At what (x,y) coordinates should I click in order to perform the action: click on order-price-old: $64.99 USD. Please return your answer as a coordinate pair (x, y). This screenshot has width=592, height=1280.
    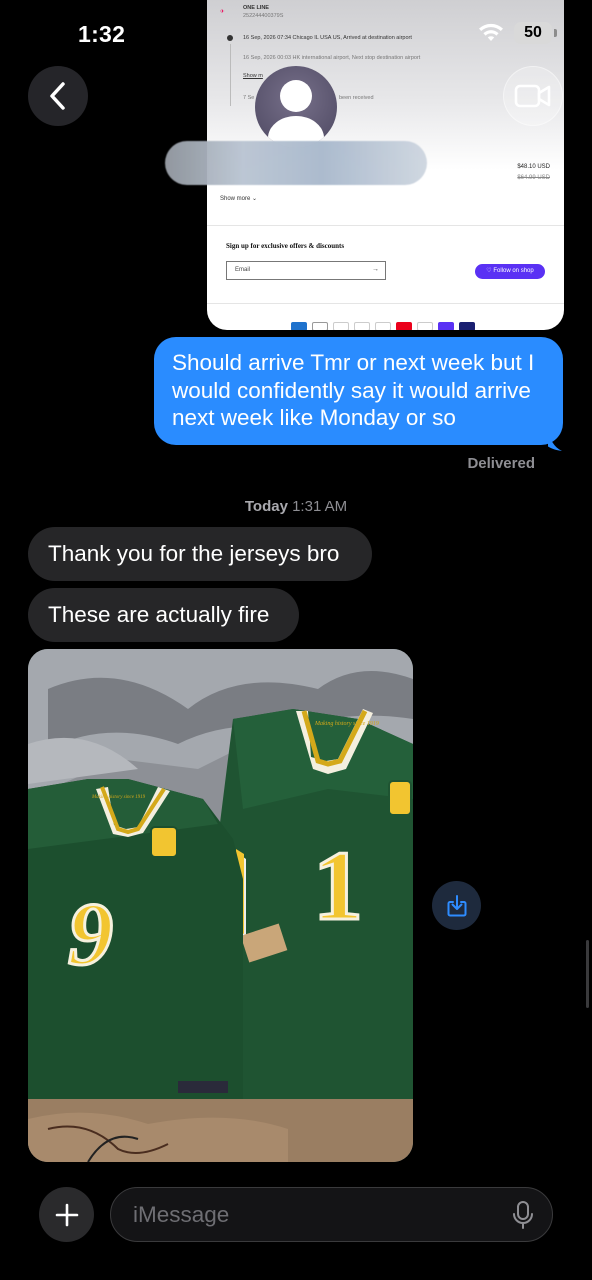
    Looking at the image, I should click on (533, 178).